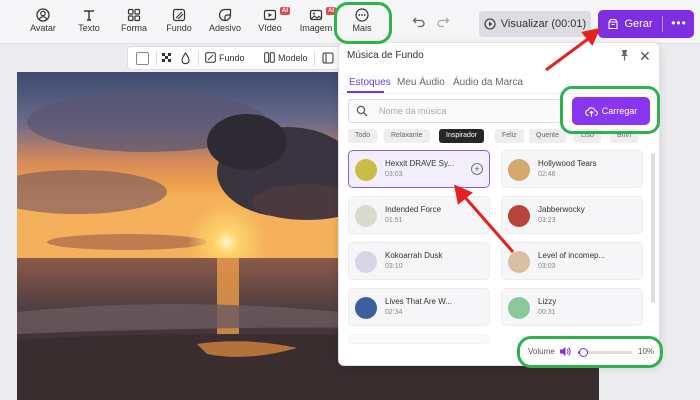 This screenshot has height=400, width=700. What do you see at coordinates (572, 261) in the screenshot?
I see `track-card: Level of incomep... 03:03` at bounding box center [572, 261].